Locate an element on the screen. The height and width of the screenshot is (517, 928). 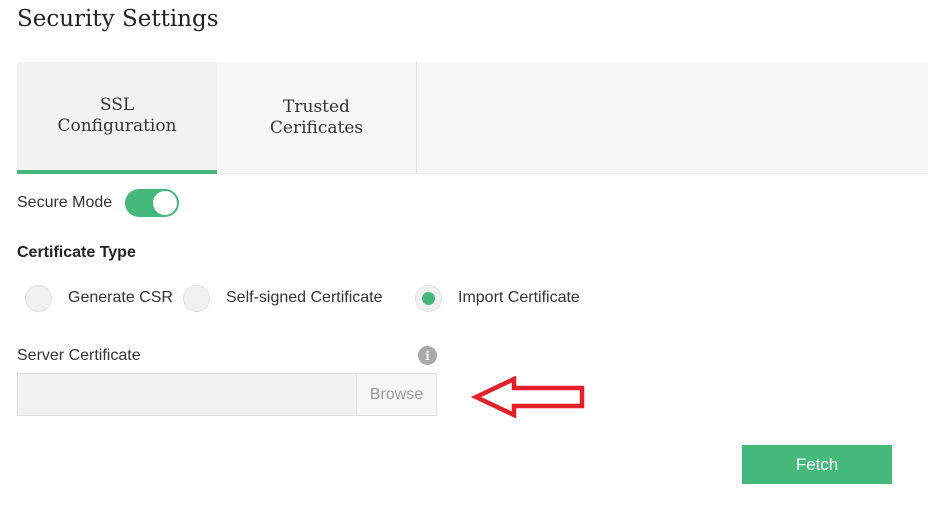
certificate-type-label: Certificate Type is located at coordinates (76, 252).